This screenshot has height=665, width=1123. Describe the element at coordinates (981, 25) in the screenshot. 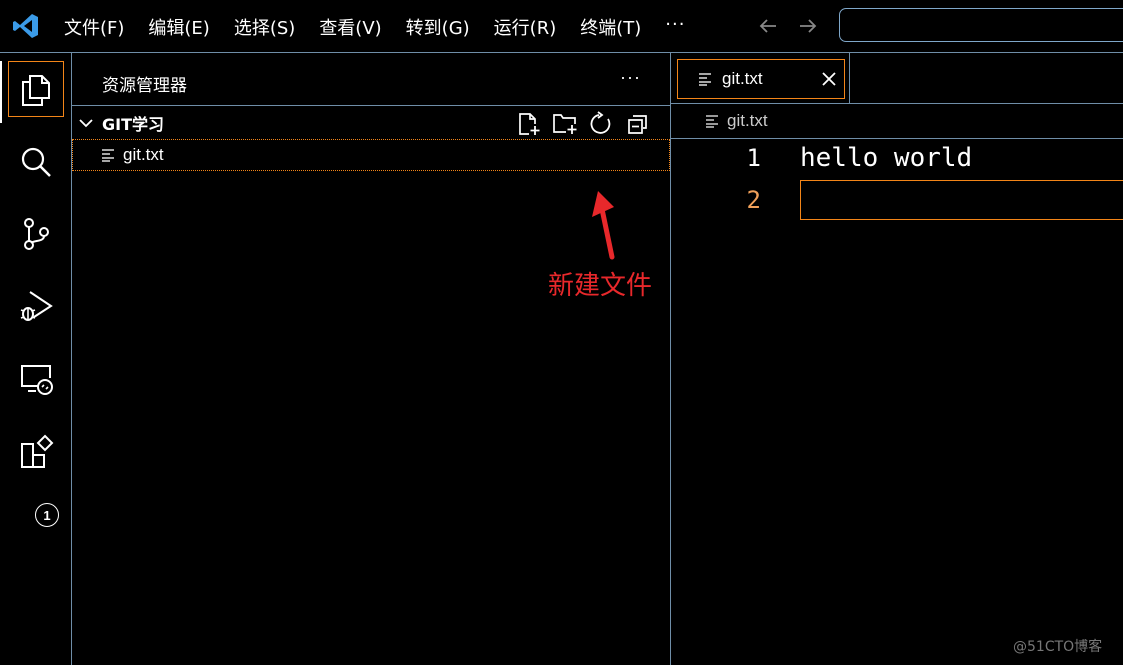

I see `command-center-search` at that location.